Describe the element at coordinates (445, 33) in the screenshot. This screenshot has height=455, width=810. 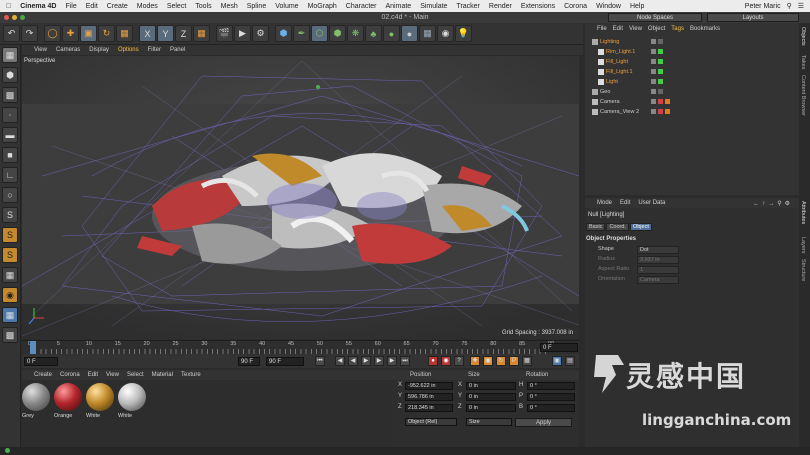
I see `camera-object-icon: ◉` at that location.